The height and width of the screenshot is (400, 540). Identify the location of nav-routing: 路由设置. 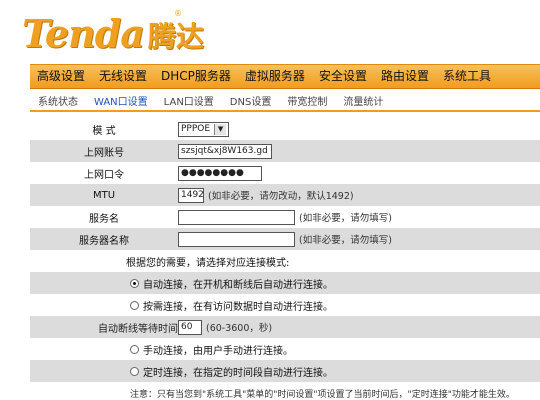
(405, 76).